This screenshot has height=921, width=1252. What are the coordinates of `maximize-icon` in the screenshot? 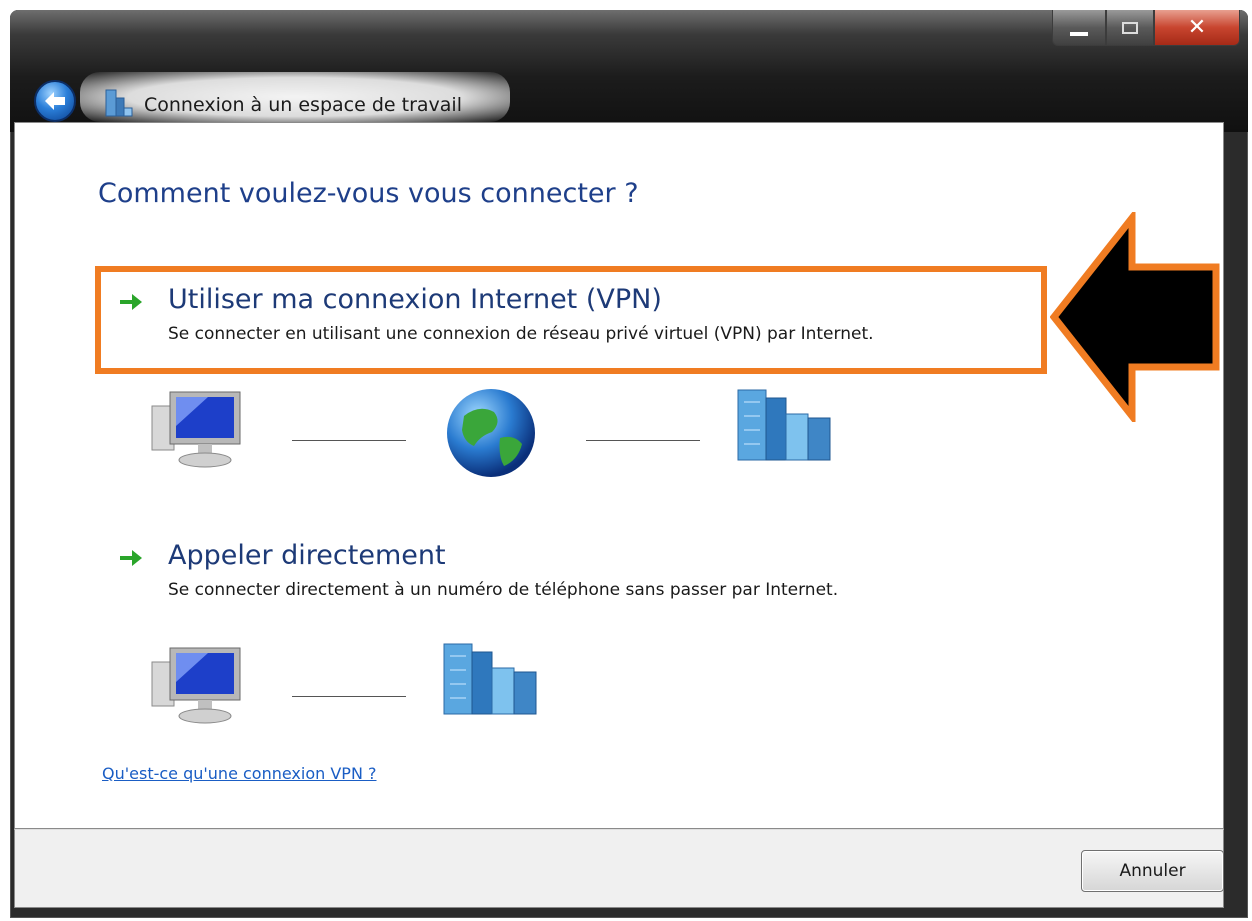 It's located at (1130, 27).